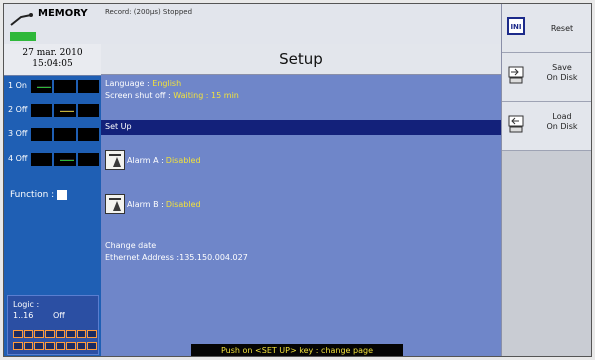 This screenshot has width=595, height=360. I want to click on channel-label: 4 Off, so click(18, 158).